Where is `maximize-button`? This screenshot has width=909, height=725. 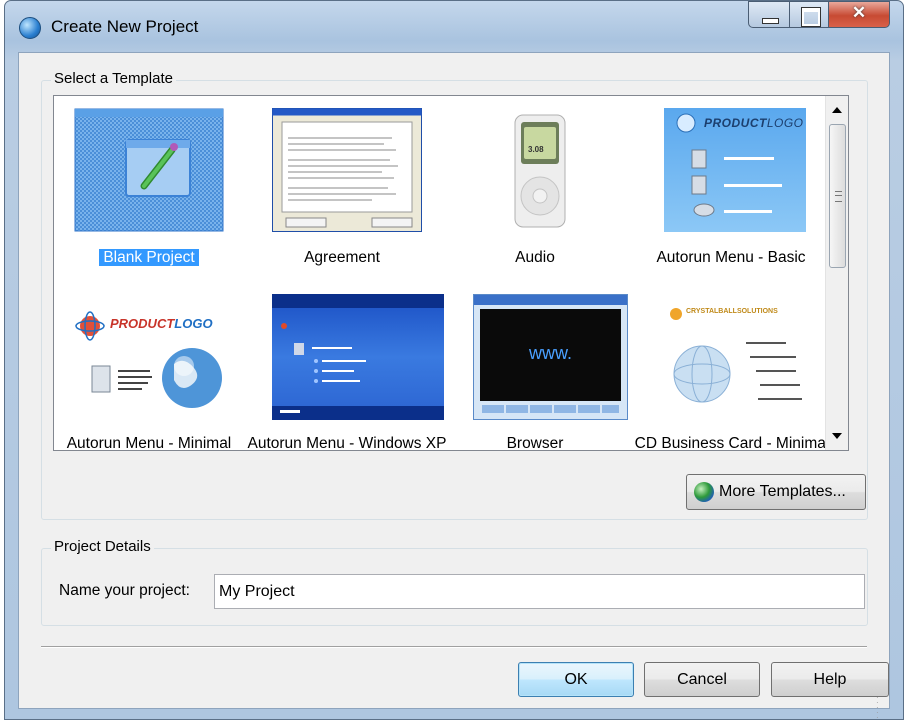
maximize-button is located at coordinates (809, 14).